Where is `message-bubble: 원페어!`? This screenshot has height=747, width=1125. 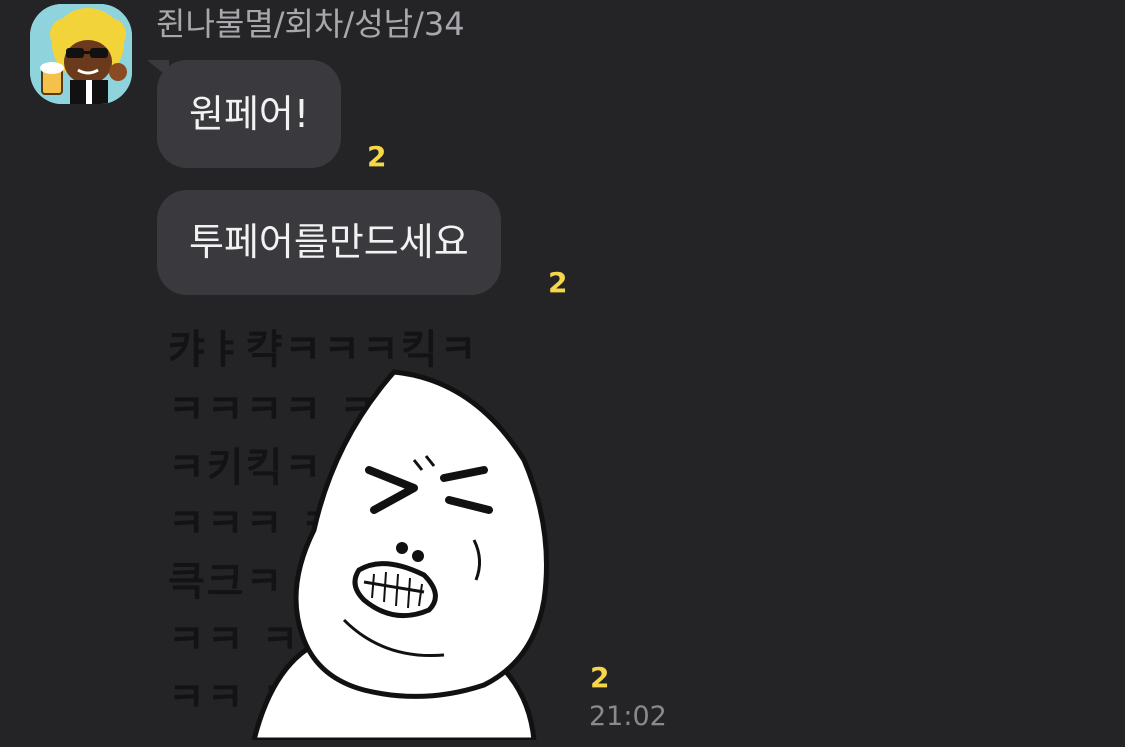
message-bubble: 원페어! is located at coordinates (249, 114).